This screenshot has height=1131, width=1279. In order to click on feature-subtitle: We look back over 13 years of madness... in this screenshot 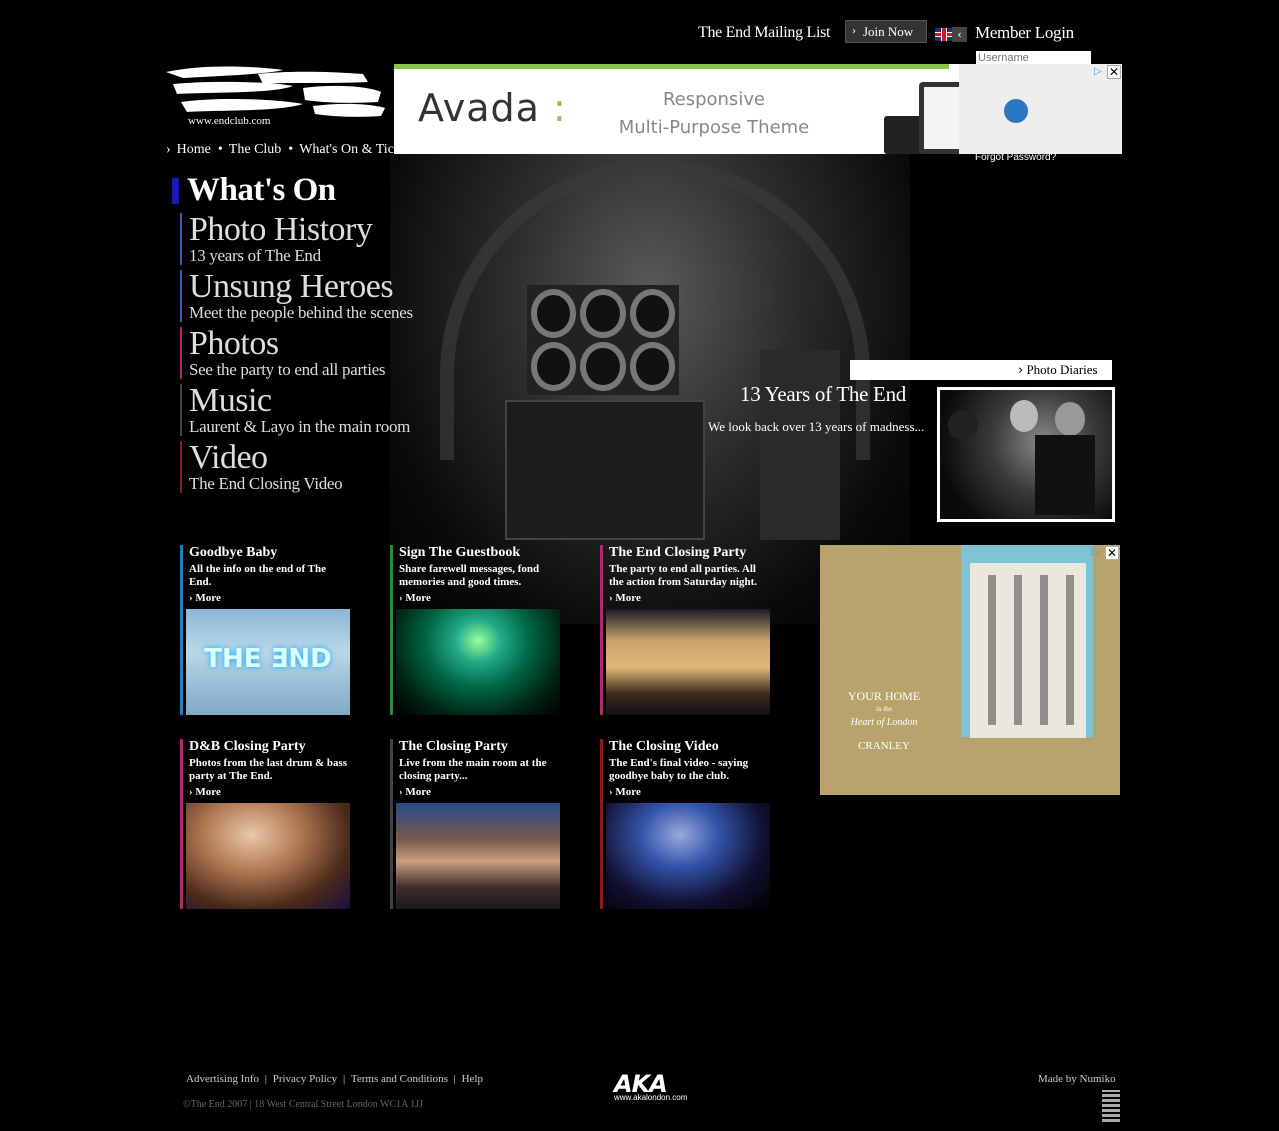, I will do `click(816, 426)`.